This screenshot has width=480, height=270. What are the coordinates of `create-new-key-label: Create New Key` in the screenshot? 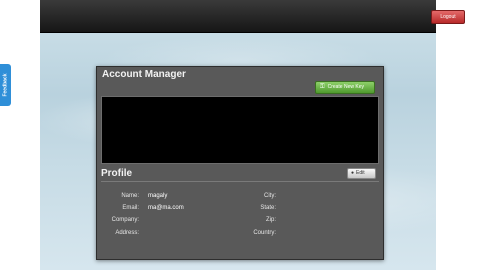 It's located at (345, 87).